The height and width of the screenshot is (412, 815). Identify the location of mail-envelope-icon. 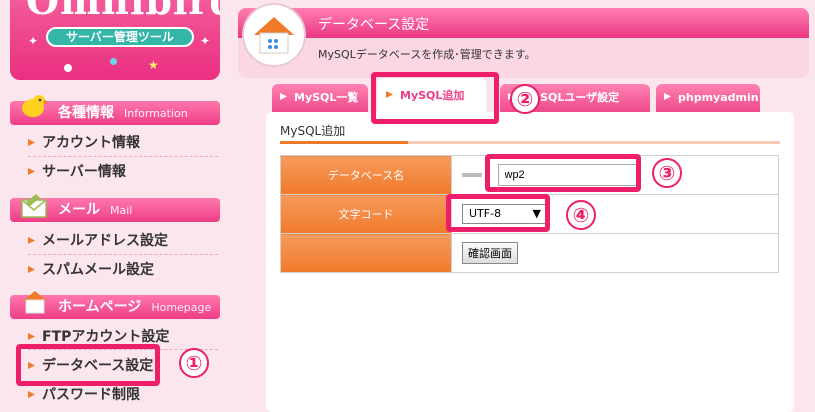
(34, 206).